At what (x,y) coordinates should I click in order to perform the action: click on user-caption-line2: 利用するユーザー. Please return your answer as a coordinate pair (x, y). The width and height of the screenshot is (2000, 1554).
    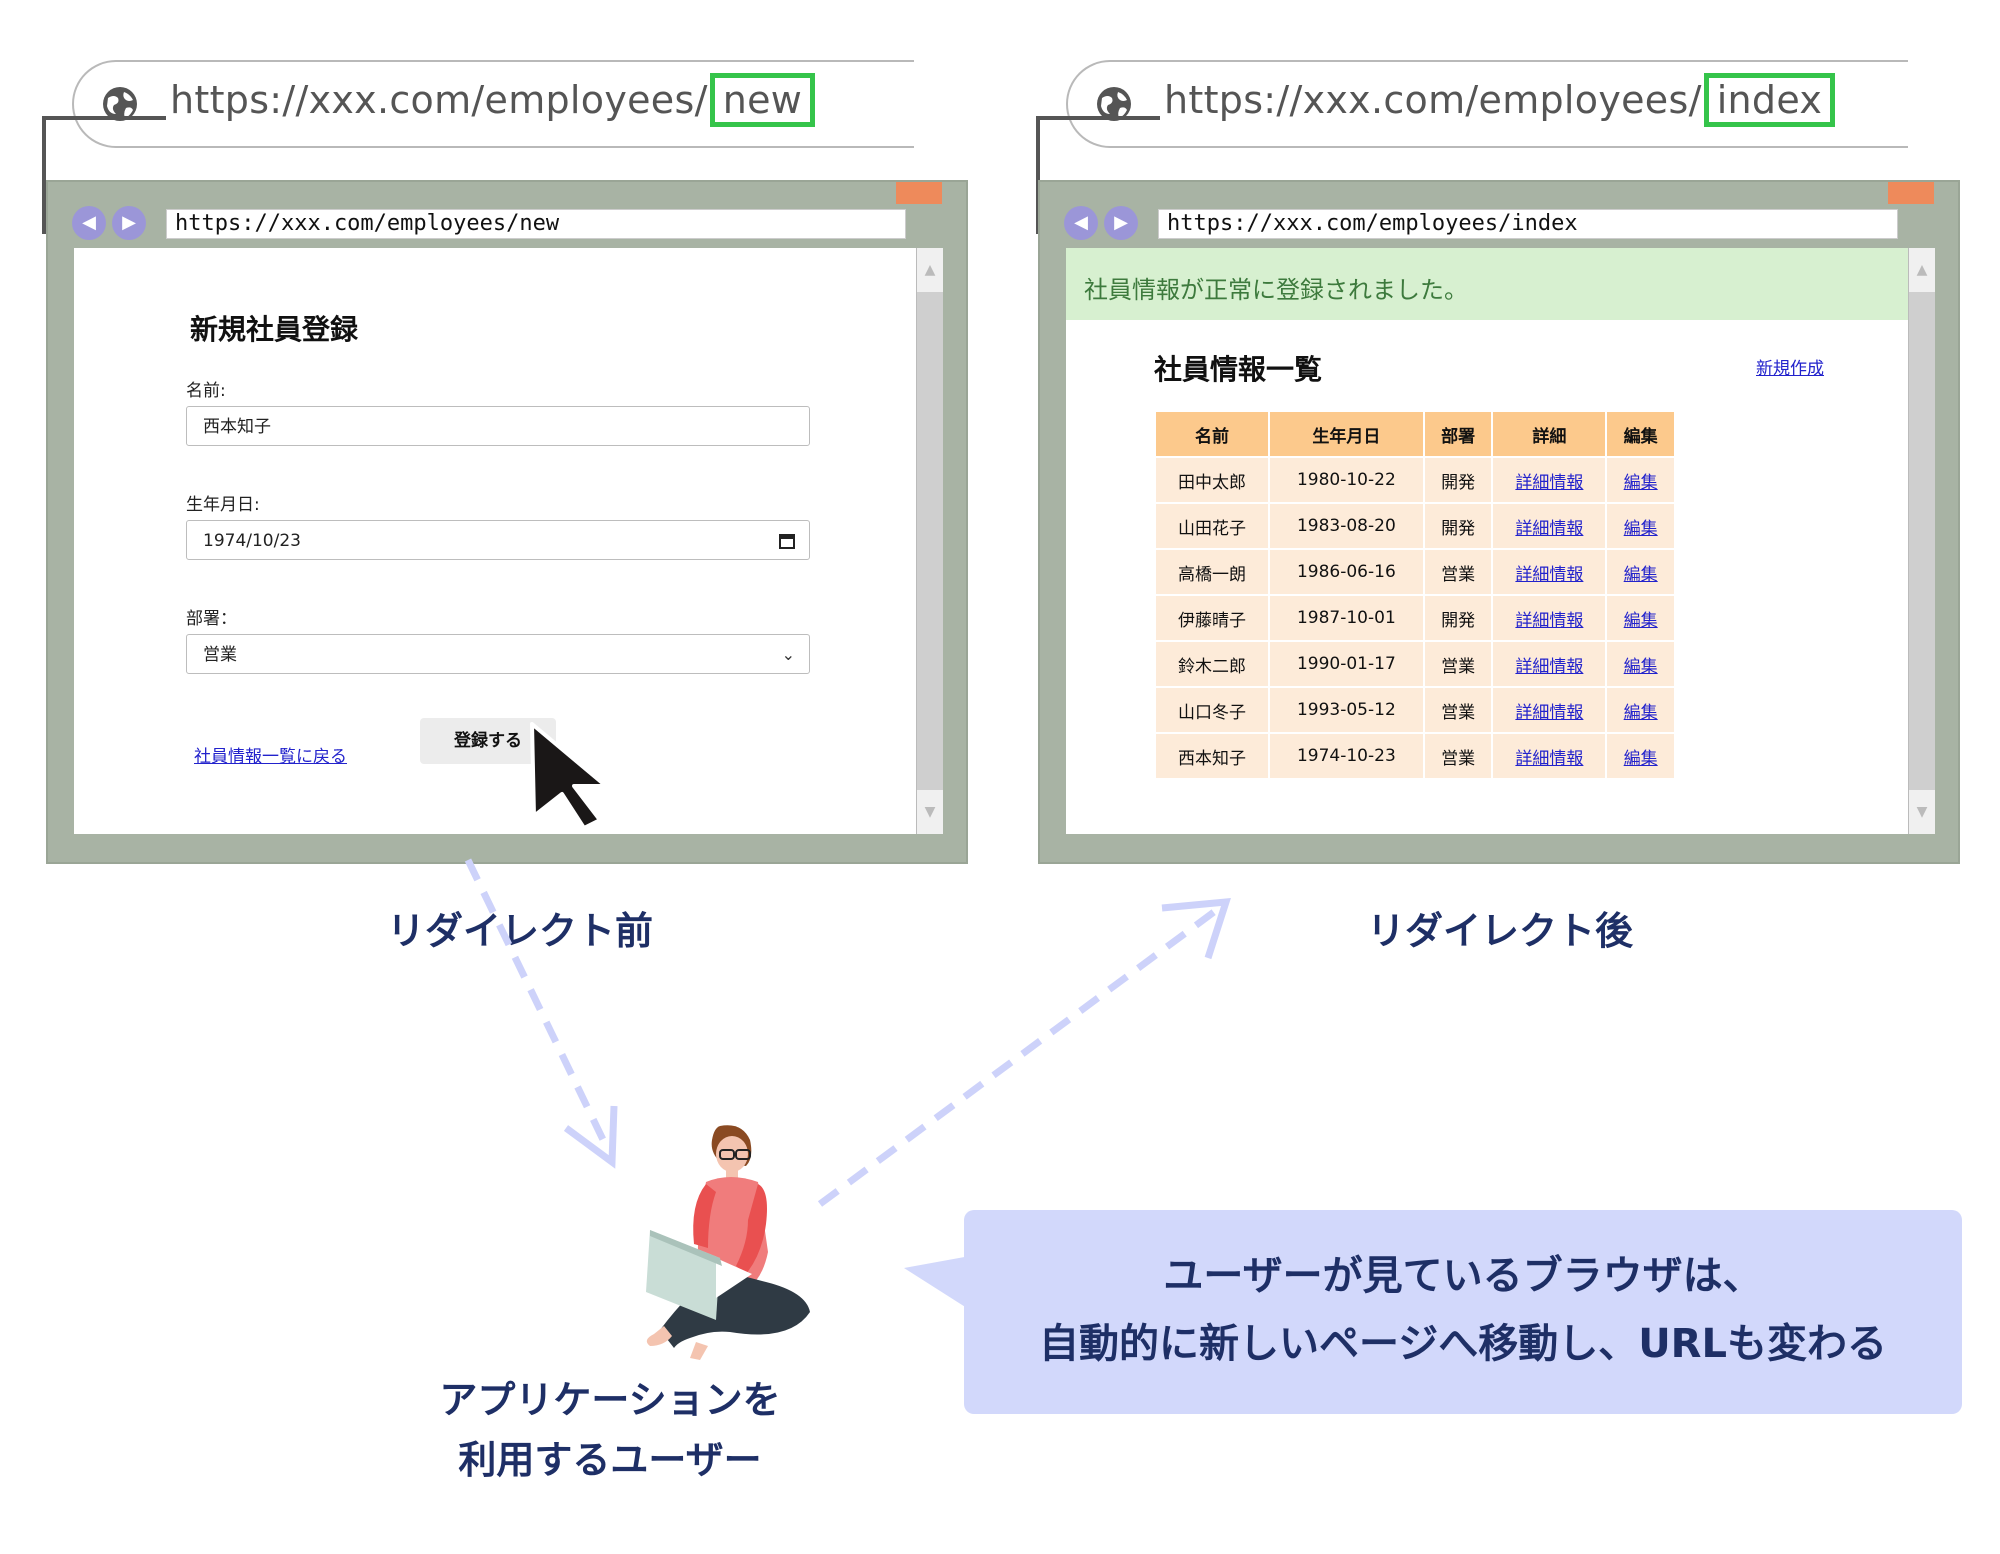
    Looking at the image, I should click on (610, 1460).